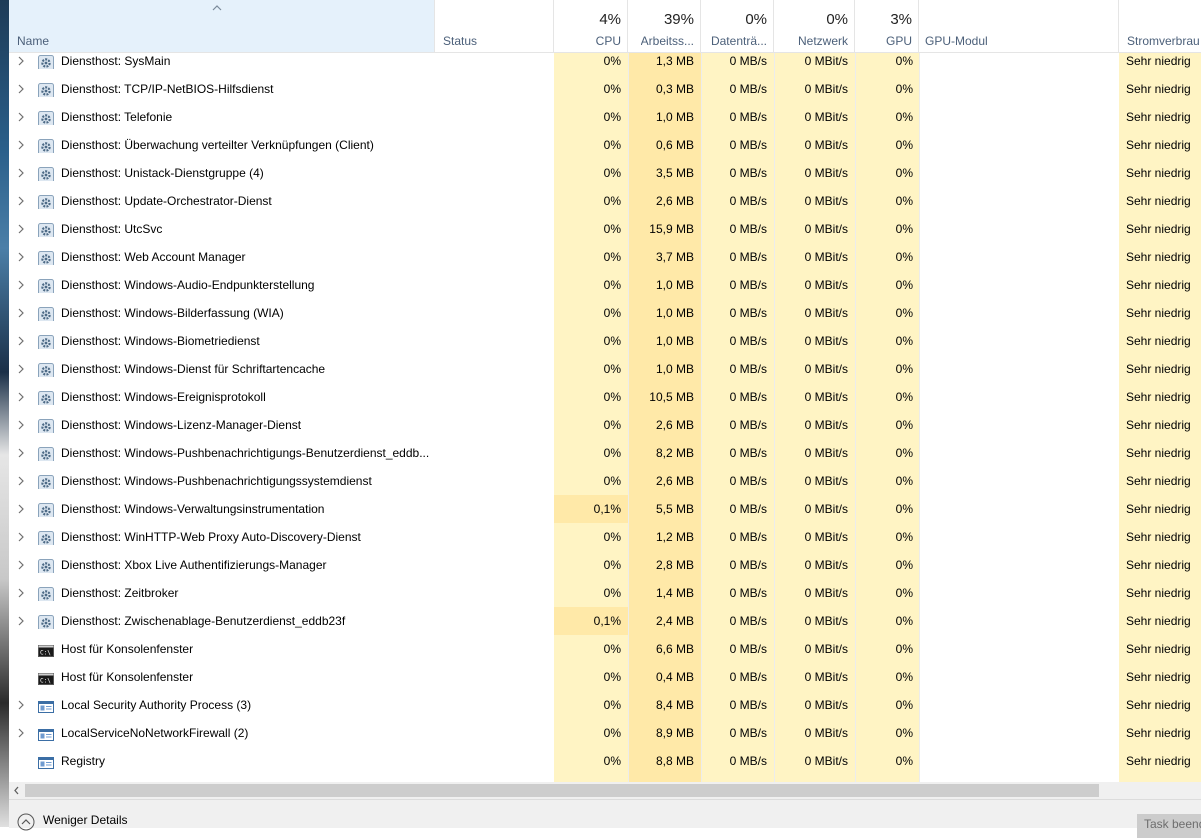 The width and height of the screenshot is (1201, 838). I want to click on column-header-label: Status, so click(460, 41).